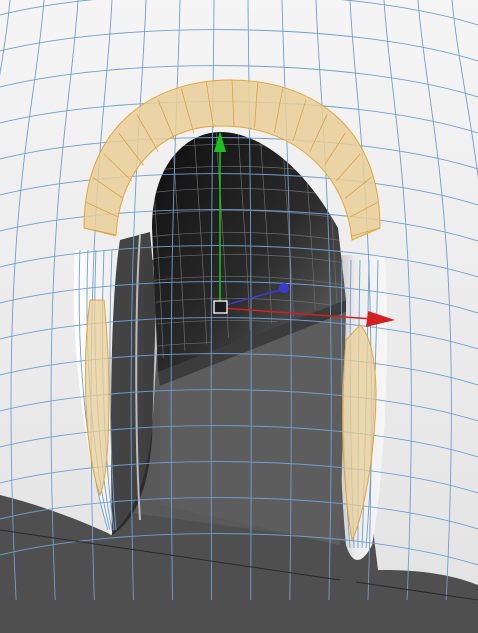 The height and width of the screenshot is (633, 478). I want to click on gizmo-z-handle, so click(284, 288).